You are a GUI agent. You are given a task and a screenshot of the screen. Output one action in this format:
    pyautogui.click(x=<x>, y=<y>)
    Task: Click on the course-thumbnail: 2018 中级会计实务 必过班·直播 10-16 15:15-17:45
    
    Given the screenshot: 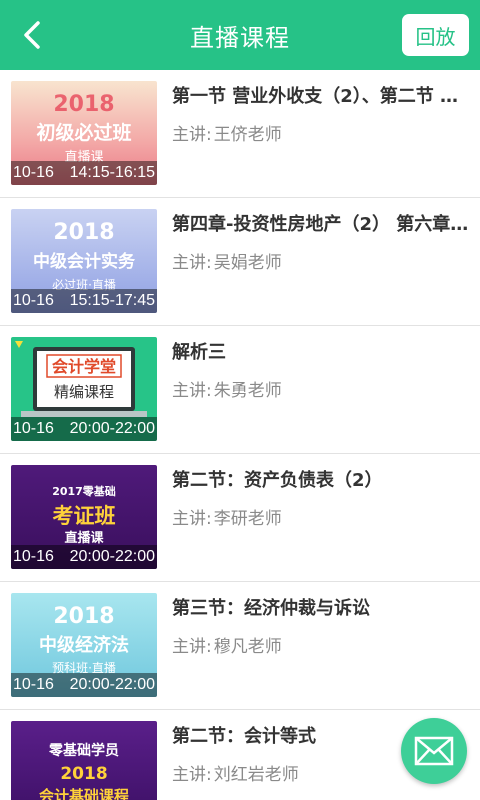 What is the action you would take?
    pyautogui.click(x=84, y=261)
    